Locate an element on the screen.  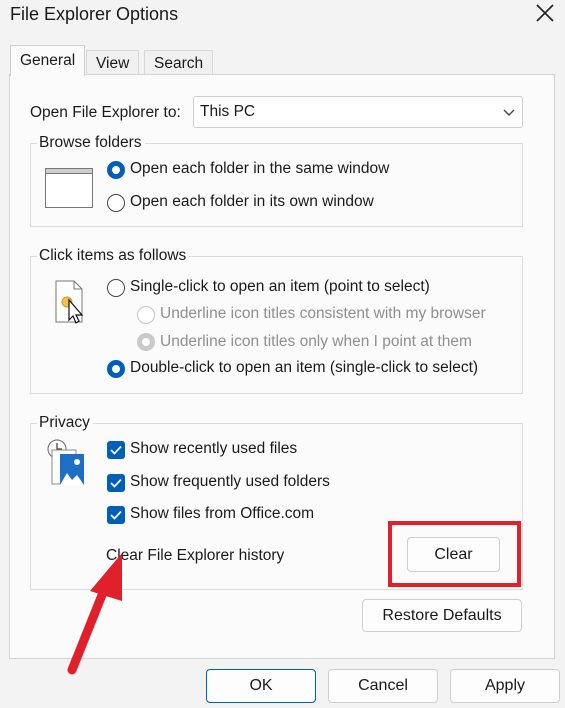
open-to-label: Open File Explorer to: is located at coordinates (105, 112).